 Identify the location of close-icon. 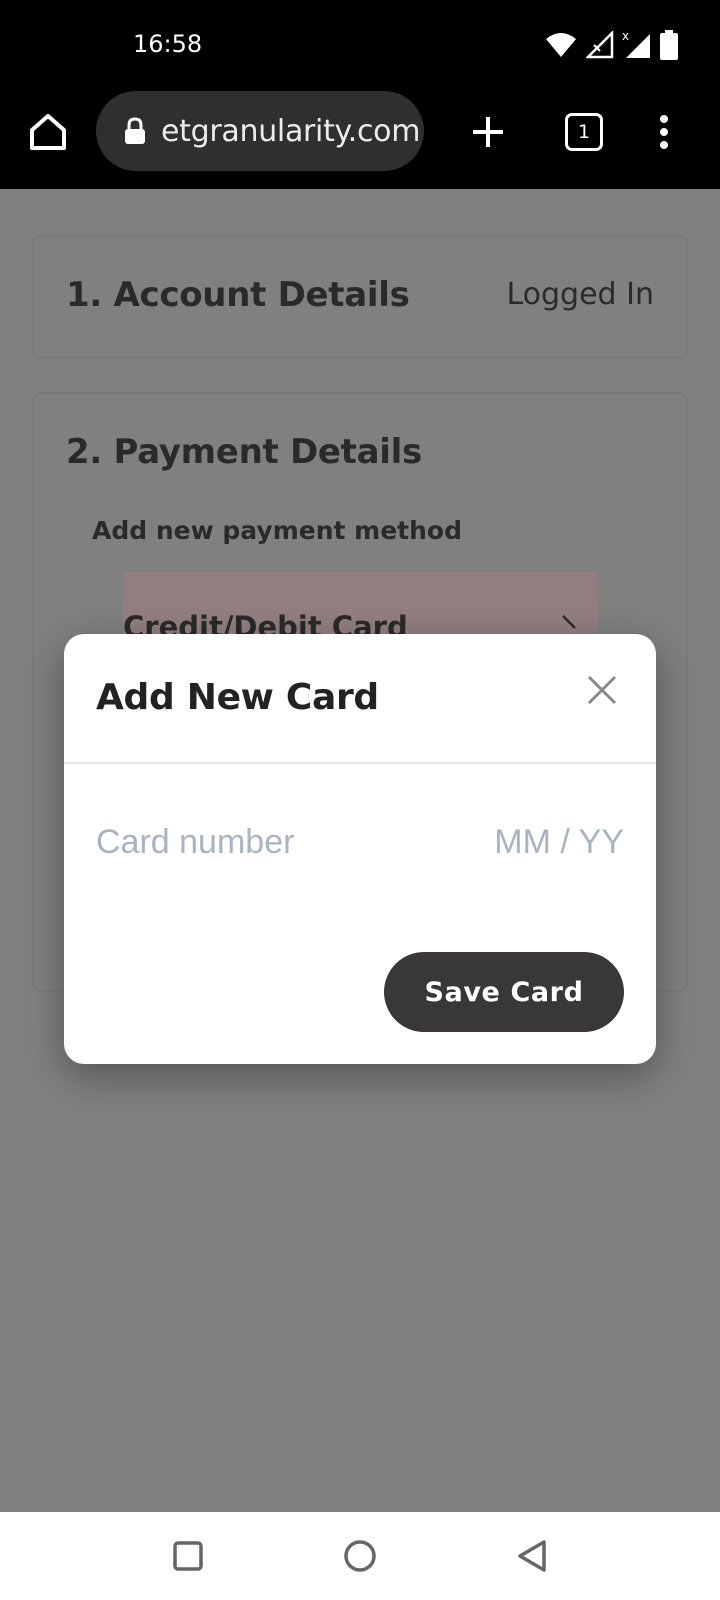
(602, 690).